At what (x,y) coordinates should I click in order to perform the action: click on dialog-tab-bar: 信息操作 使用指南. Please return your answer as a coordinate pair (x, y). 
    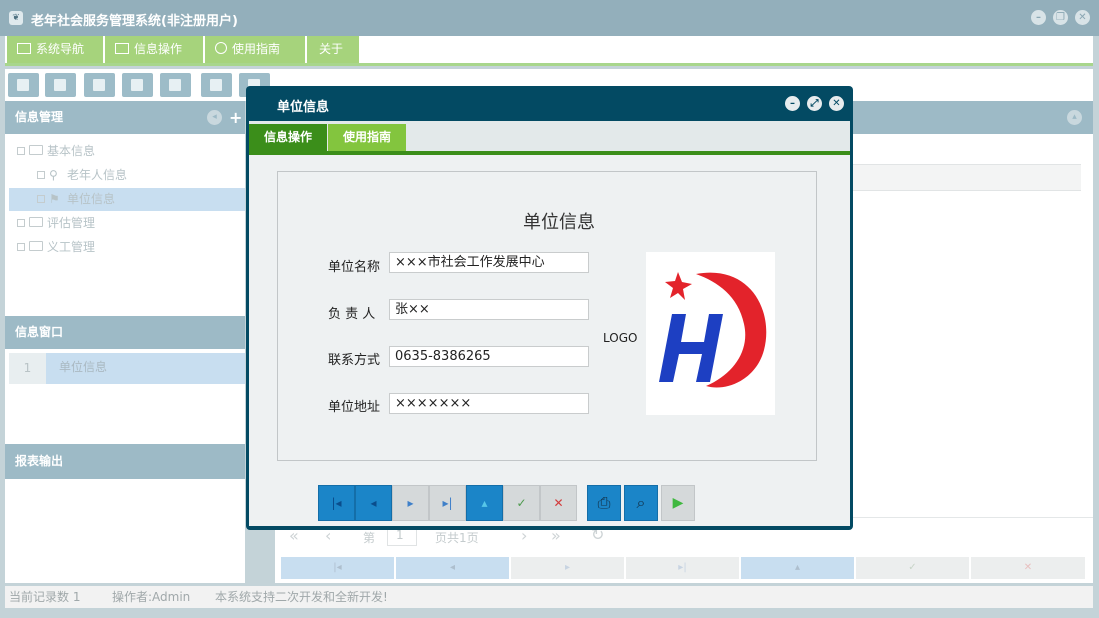
    Looking at the image, I should click on (549, 138).